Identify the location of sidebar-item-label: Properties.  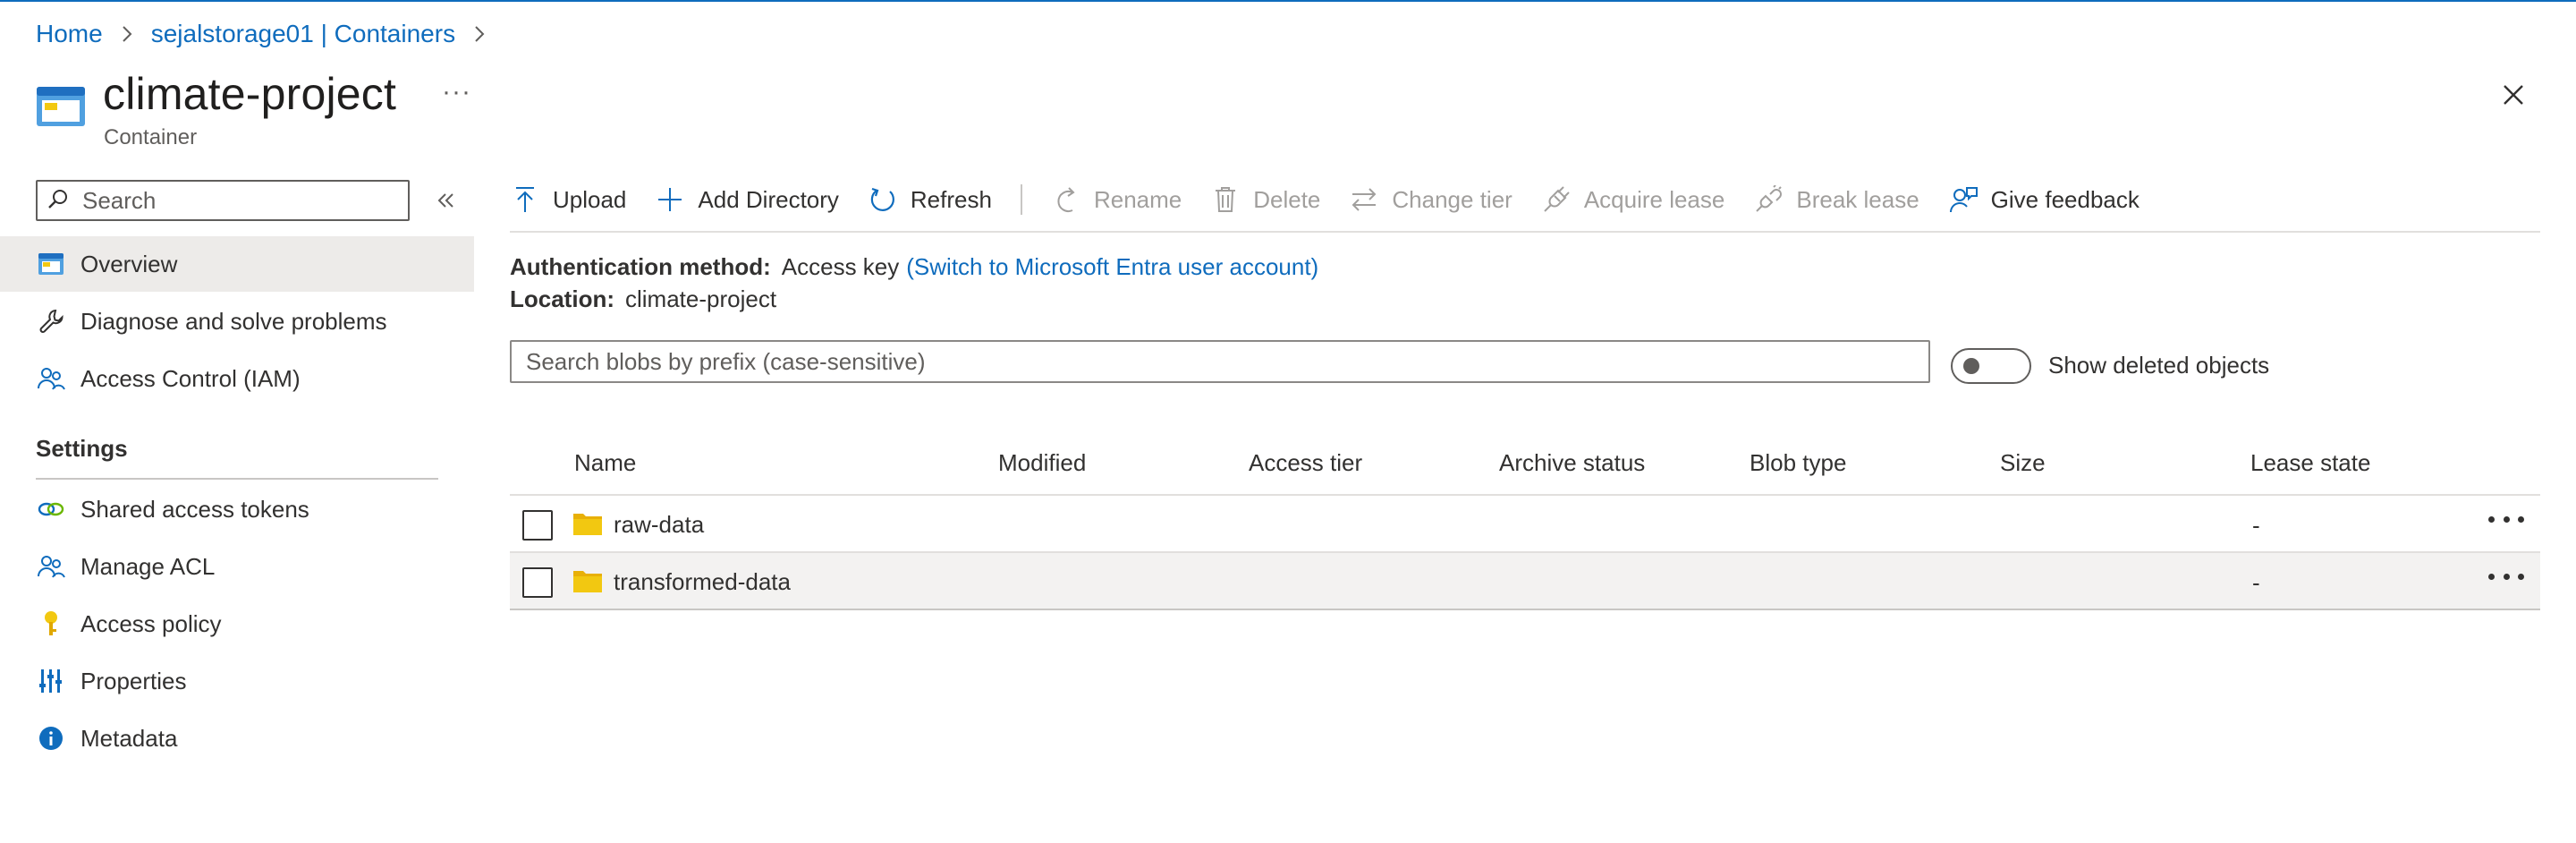
(133, 680).